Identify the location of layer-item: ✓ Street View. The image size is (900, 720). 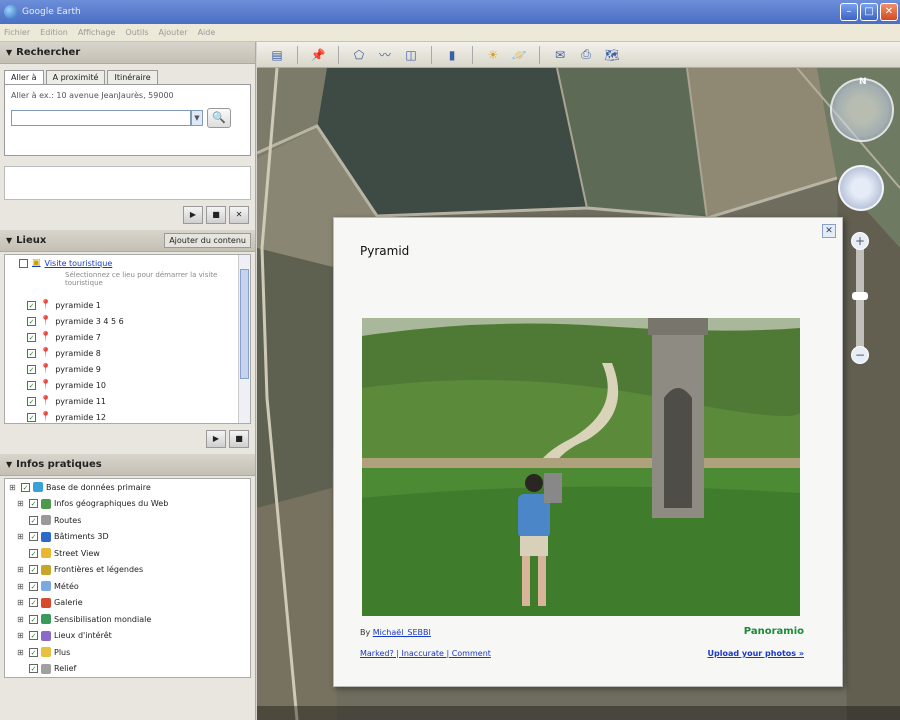
(127, 553).